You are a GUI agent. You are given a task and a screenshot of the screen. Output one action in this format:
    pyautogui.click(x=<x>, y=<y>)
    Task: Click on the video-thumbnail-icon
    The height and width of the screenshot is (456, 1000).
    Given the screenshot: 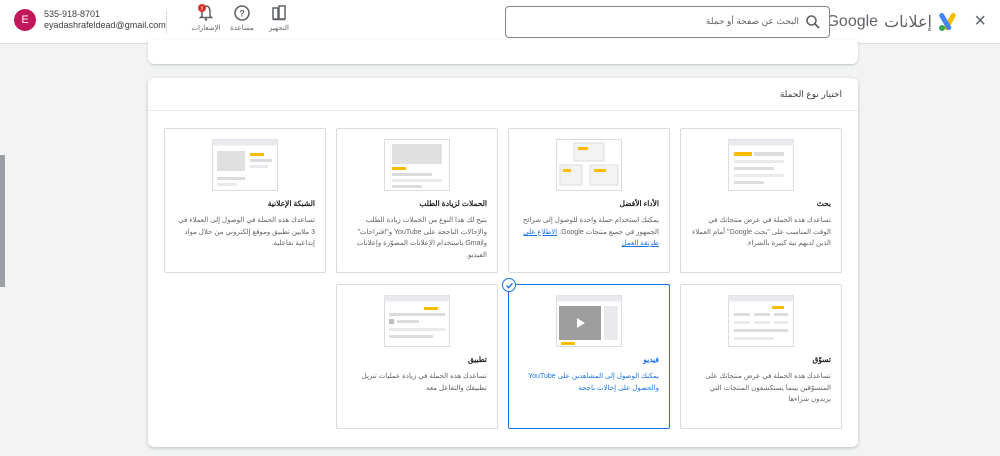 What is the action you would take?
    pyautogui.click(x=589, y=321)
    